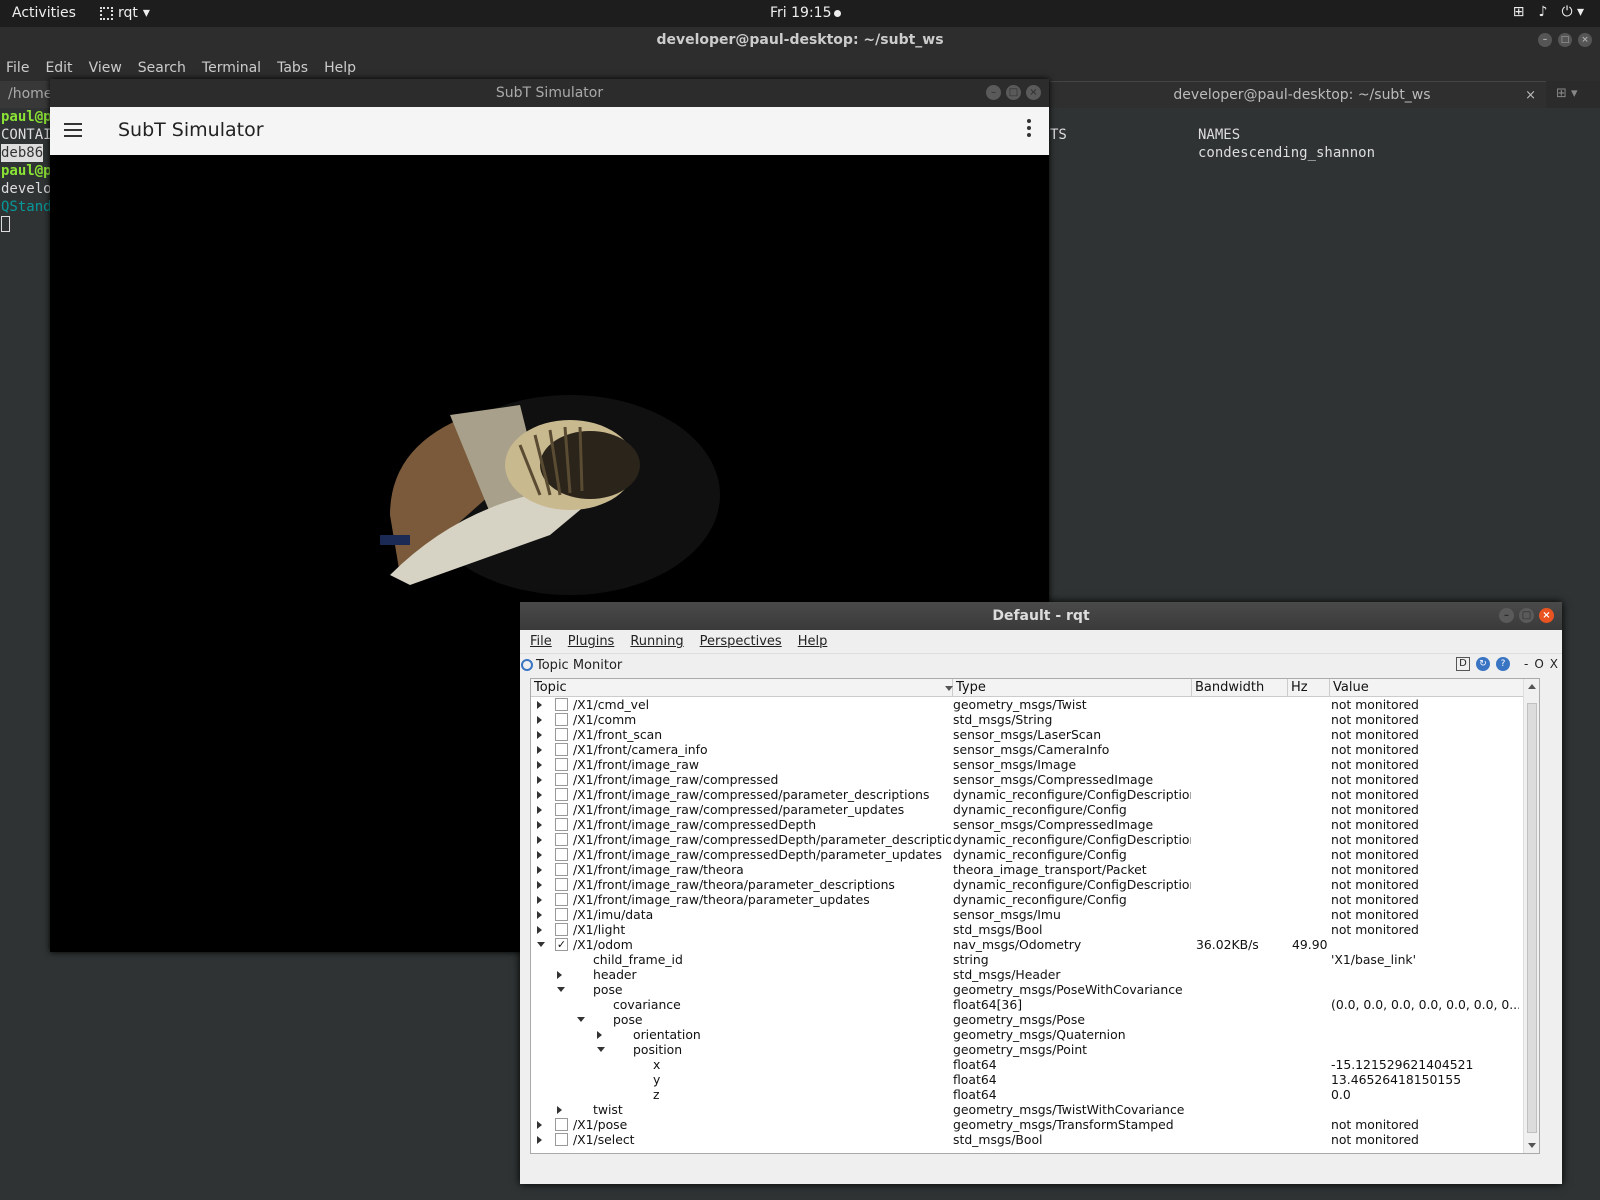 Image resolution: width=1600 pixels, height=1200 pixels. What do you see at coordinates (1029, 129) in the screenshot?
I see `more-vert-icon` at bounding box center [1029, 129].